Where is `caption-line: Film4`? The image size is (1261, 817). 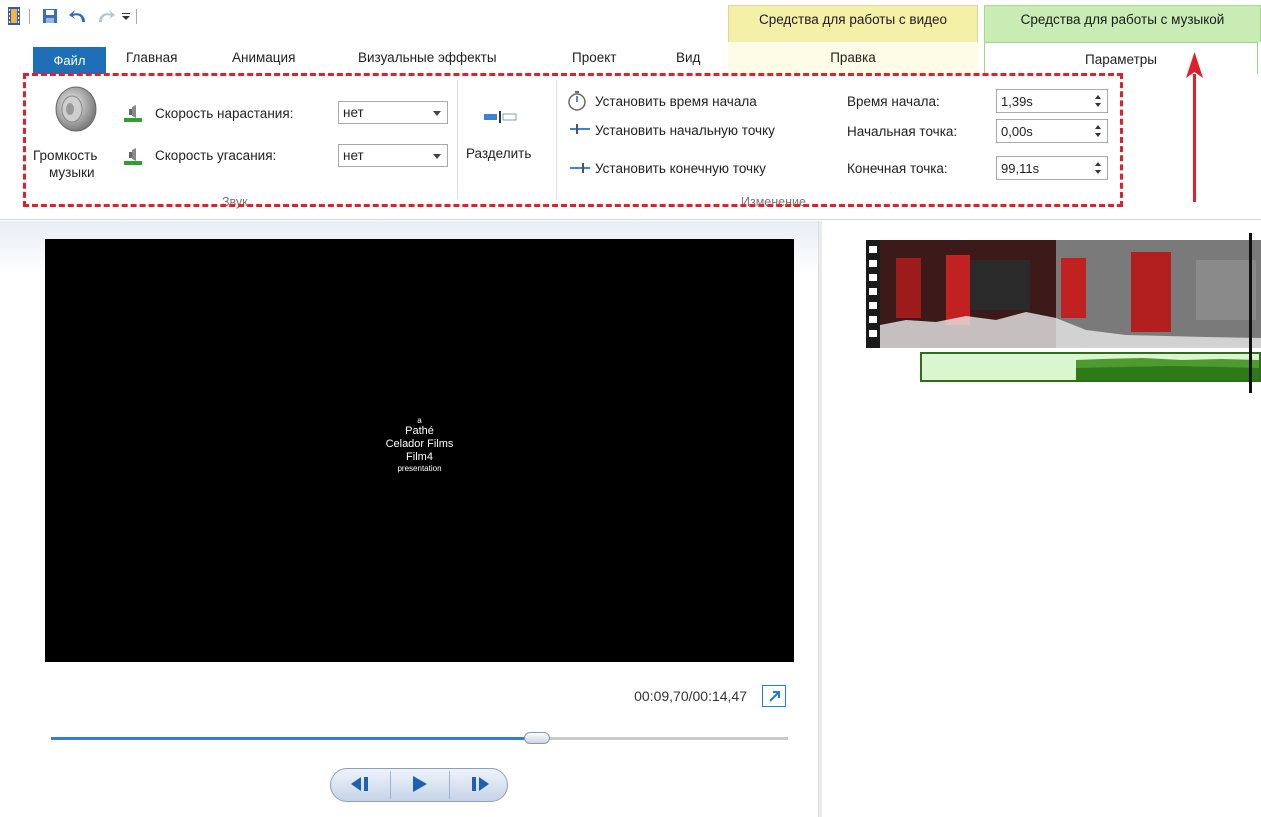
caption-line: Film4 is located at coordinates (419, 457).